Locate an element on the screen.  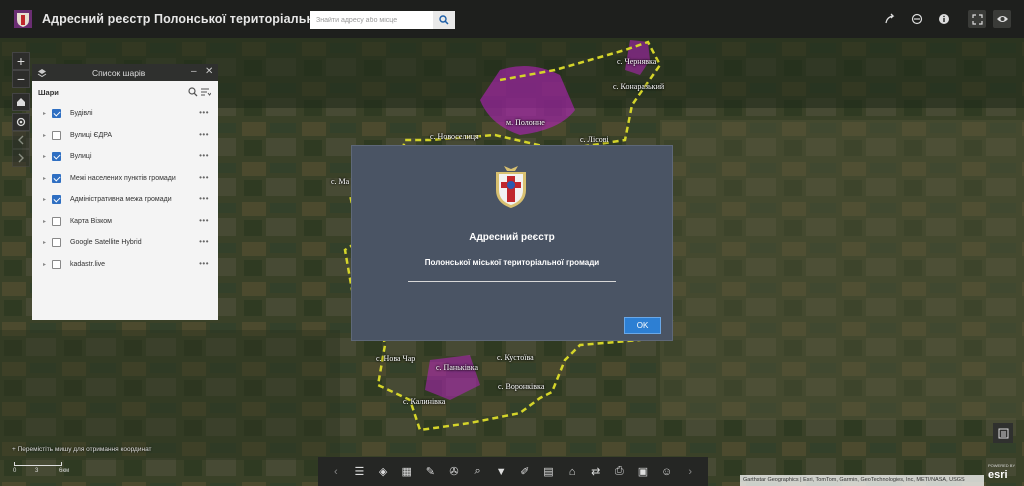
search-input is located at coordinates (371, 20).